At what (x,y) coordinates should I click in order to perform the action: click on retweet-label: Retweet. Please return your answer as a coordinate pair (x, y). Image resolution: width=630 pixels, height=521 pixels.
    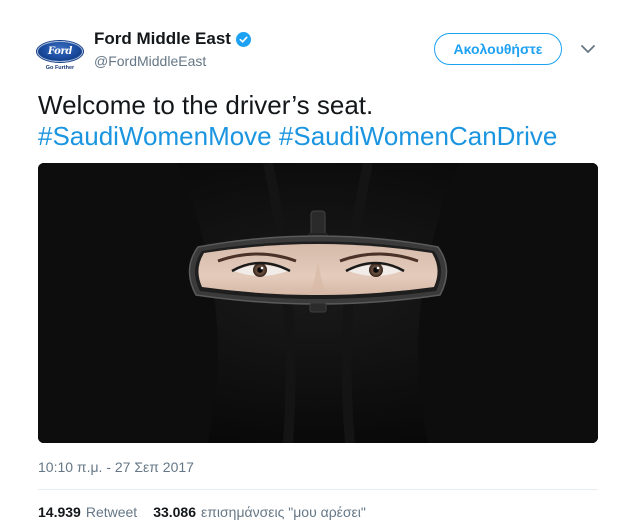
    Looking at the image, I should click on (111, 512).